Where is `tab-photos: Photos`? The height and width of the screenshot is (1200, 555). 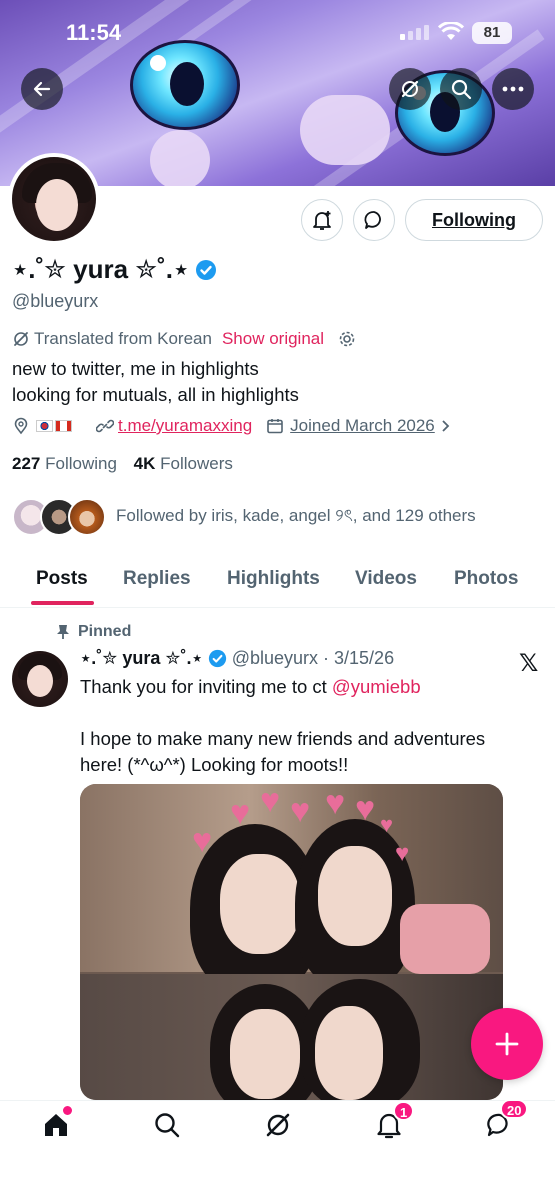 tab-photos: Photos is located at coordinates (486, 579).